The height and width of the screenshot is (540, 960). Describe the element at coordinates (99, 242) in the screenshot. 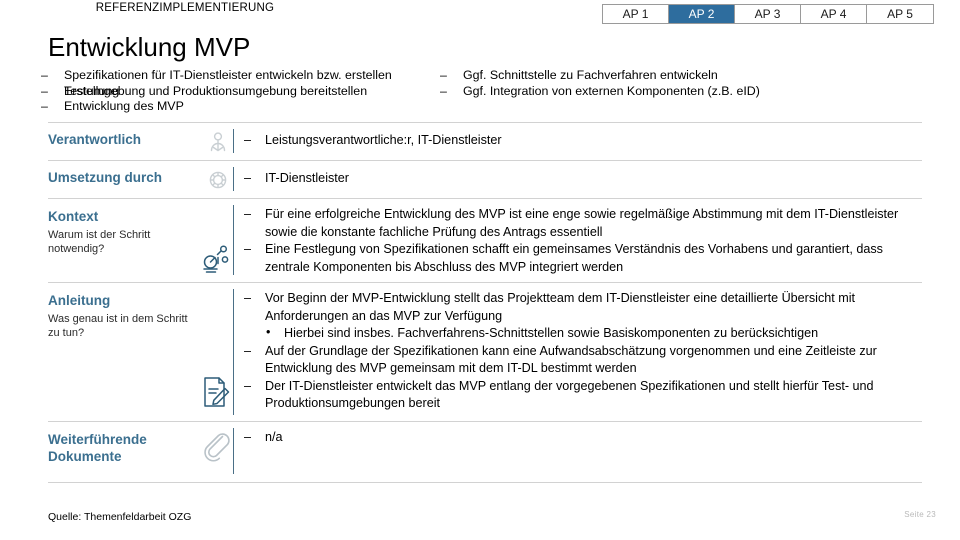

I see `row-label-subtext: Warum ist der Schritt notwendig?` at that location.